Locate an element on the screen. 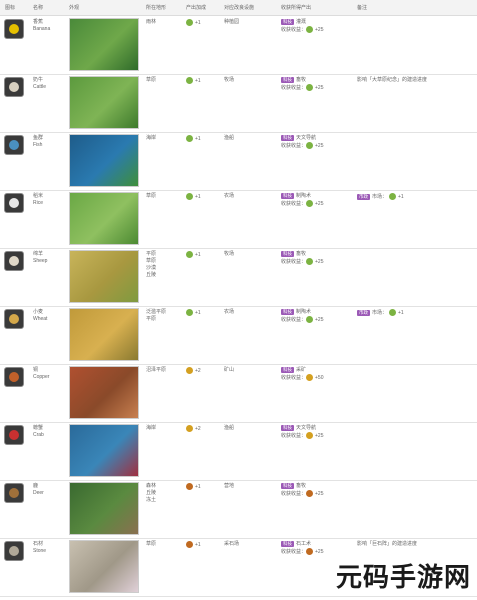 The image size is (477, 600). resource-name: 石材 is located at coordinates (38, 544).